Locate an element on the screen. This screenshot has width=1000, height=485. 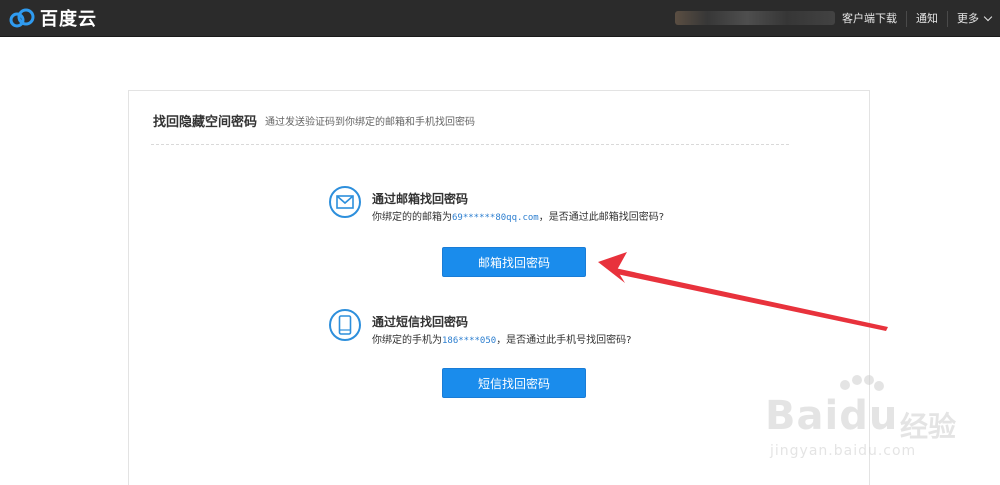
watermark-brand: Baidu is located at coordinates (831, 416).